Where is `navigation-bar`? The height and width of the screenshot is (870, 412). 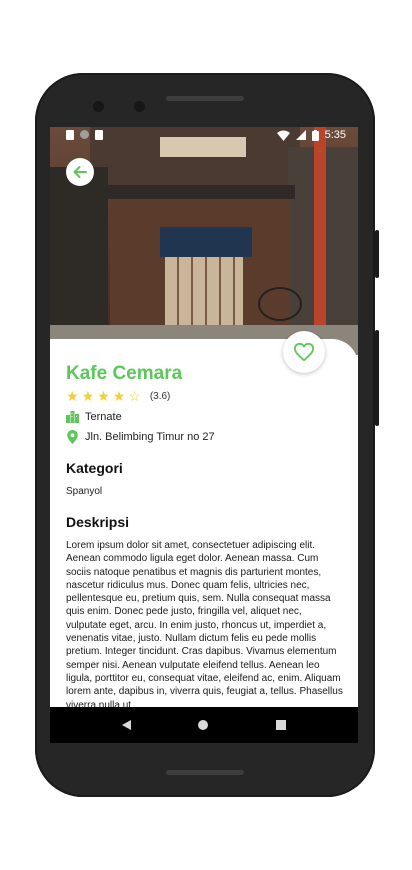 navigation-bar is located at coordinates (204, 725).